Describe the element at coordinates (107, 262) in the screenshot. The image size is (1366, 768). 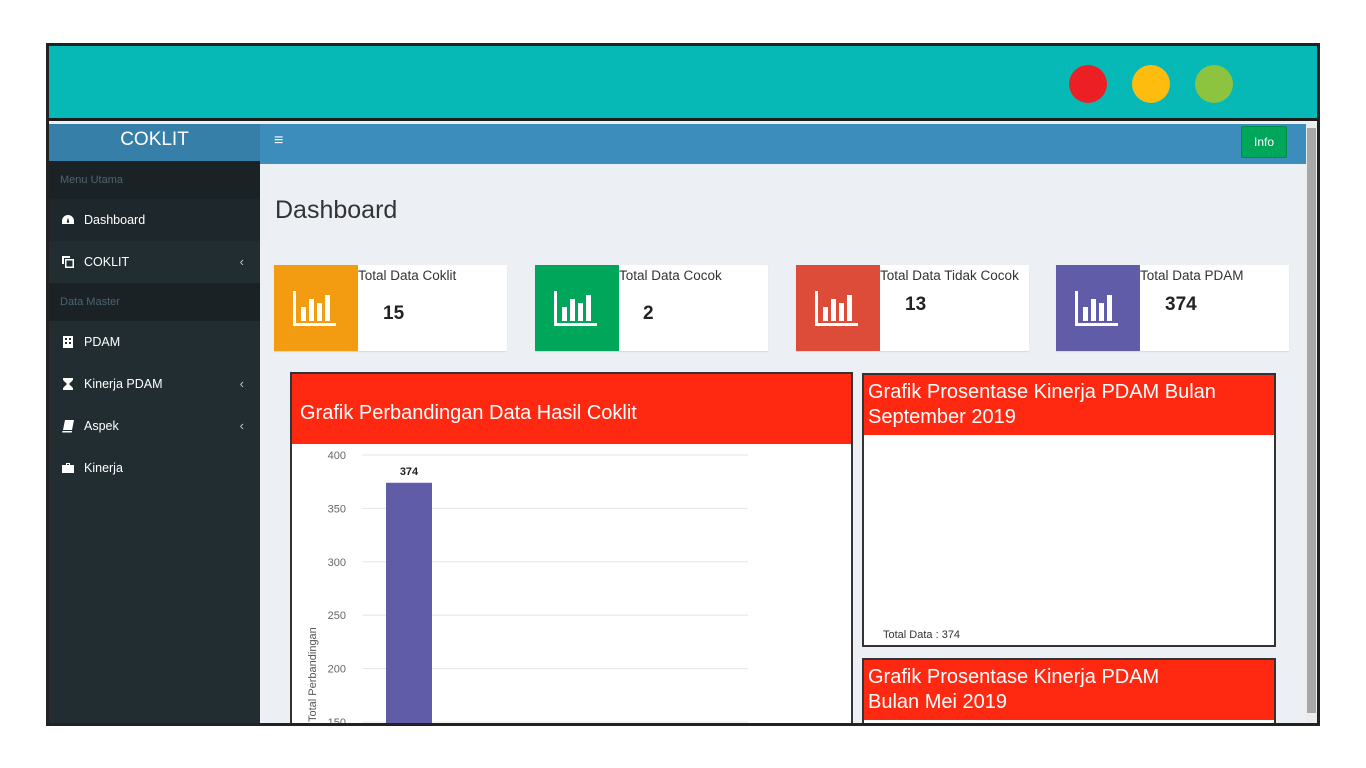
I see `sidebar-item-label: COKLIT` at that location.